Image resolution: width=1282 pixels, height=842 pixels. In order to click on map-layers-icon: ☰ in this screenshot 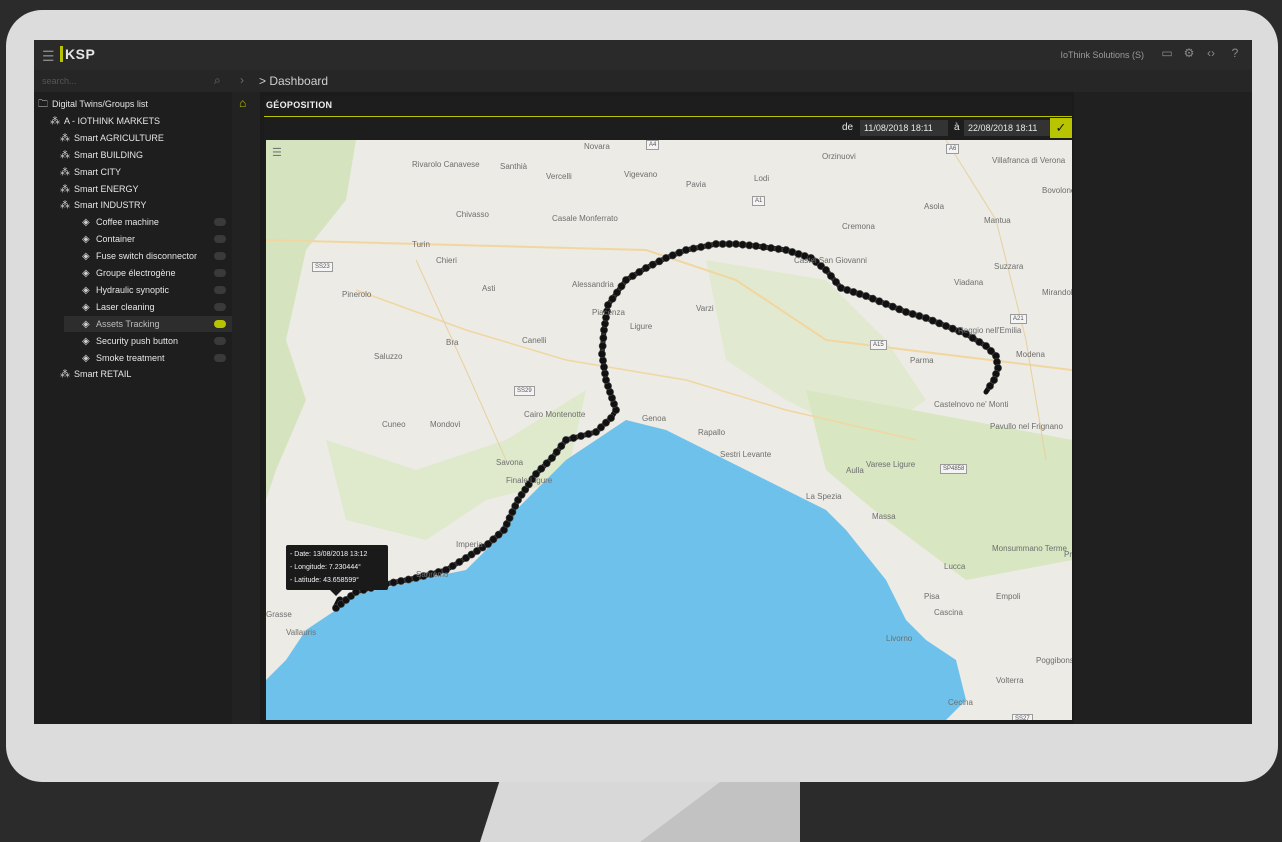, I will do `click(277, 152)`.